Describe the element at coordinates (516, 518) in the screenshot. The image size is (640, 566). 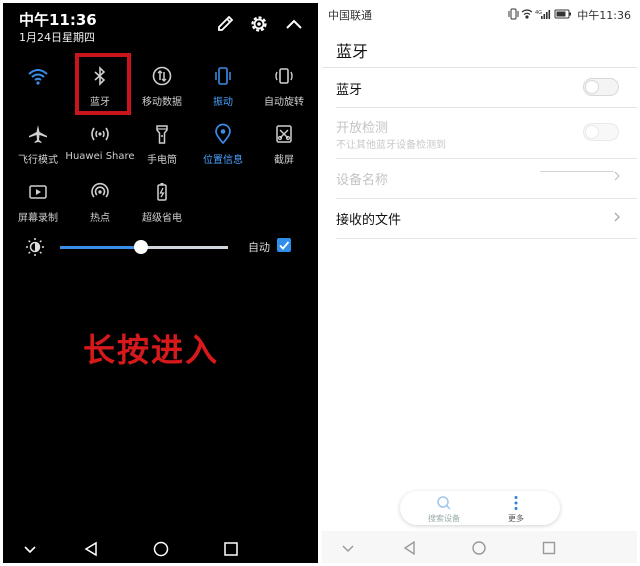
I see `more-label: 更多` at that location.